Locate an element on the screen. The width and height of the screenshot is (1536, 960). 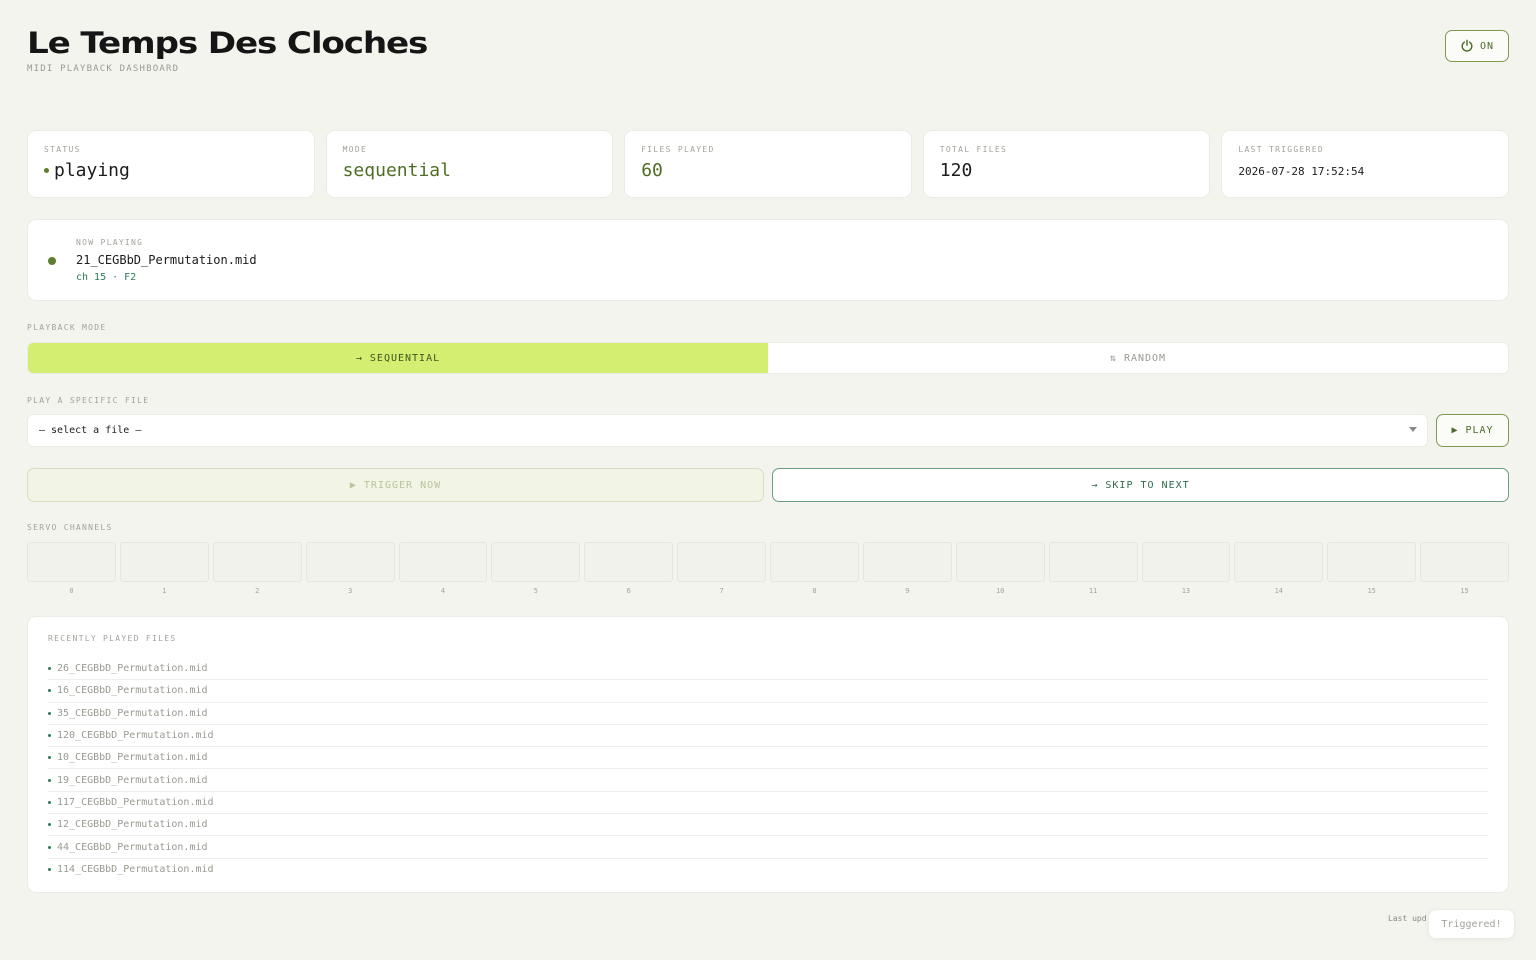
recent-file-name: 26_CEGBbD_Permutation.mid is located at coordinates (132, 669).